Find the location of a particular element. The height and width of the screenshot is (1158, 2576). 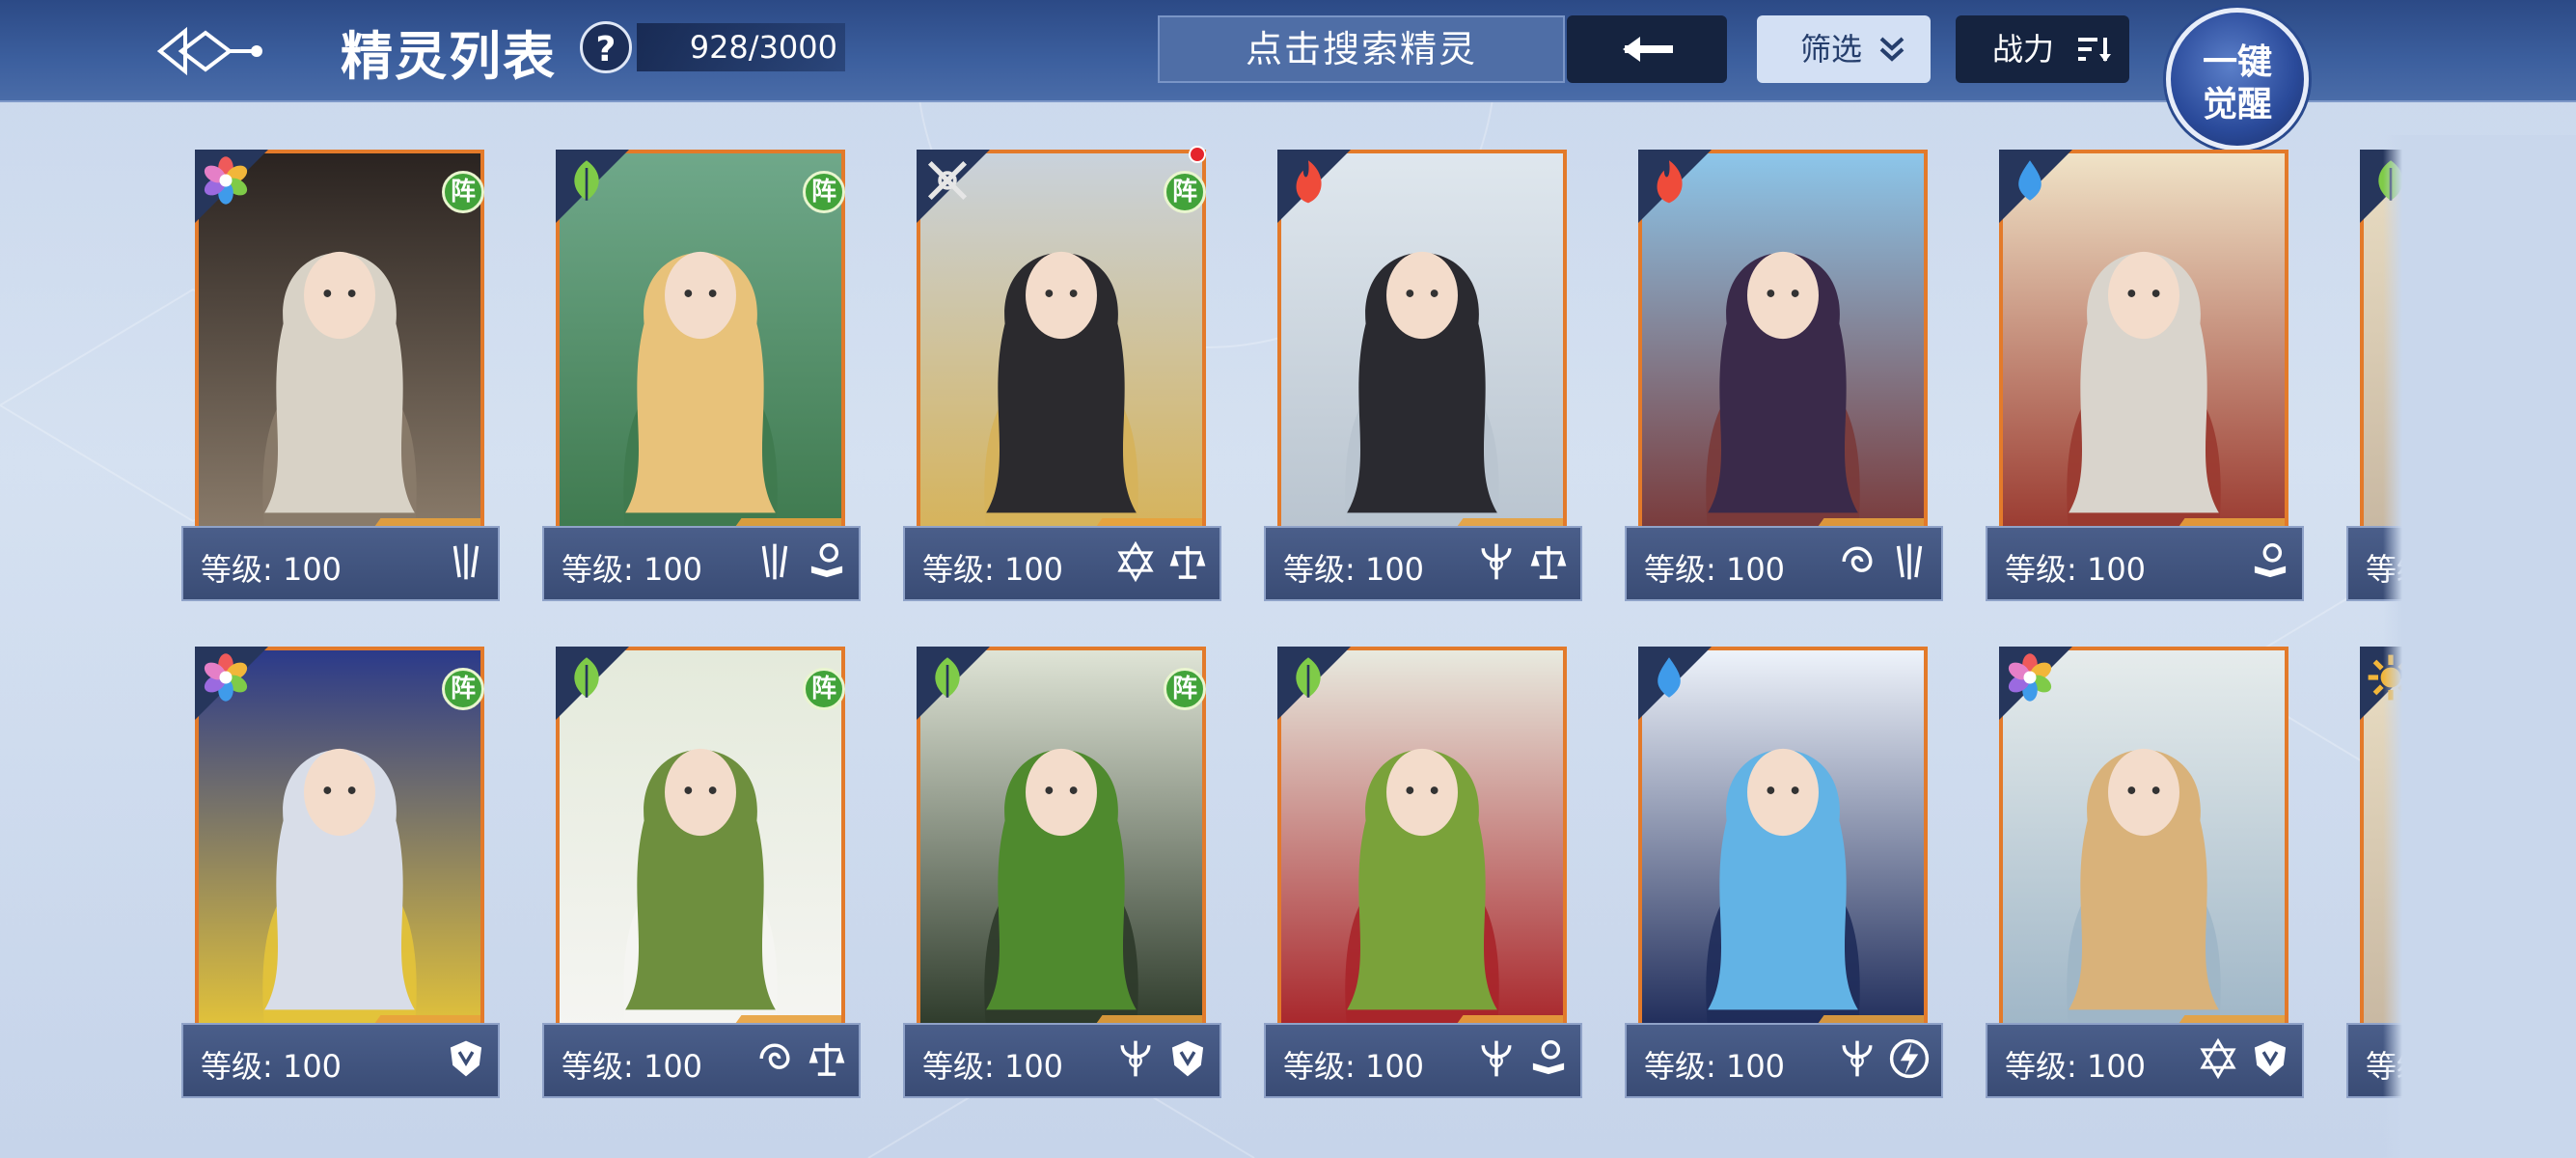

spirit-emblem-icon is located at coordinates (209, 51).